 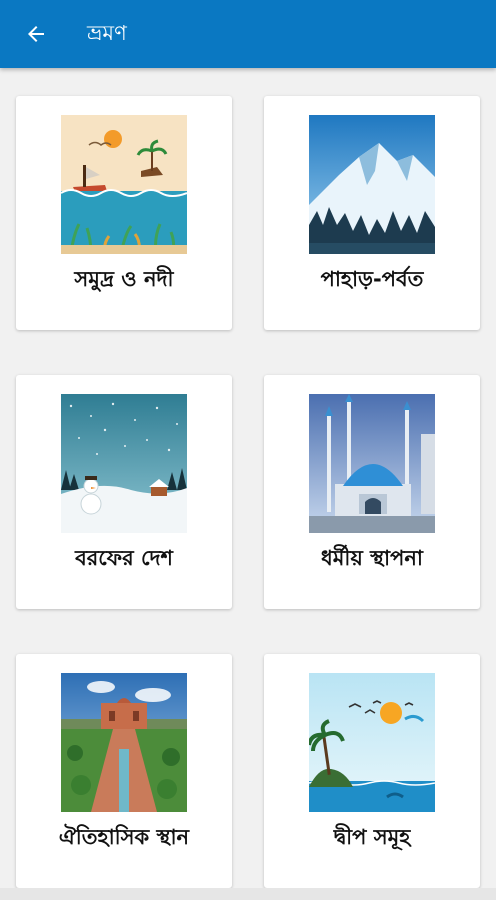 What do you see at coordinates (372, 463) in the screenshot?
I see `religious-building-image` at bounding box center [372, 463].